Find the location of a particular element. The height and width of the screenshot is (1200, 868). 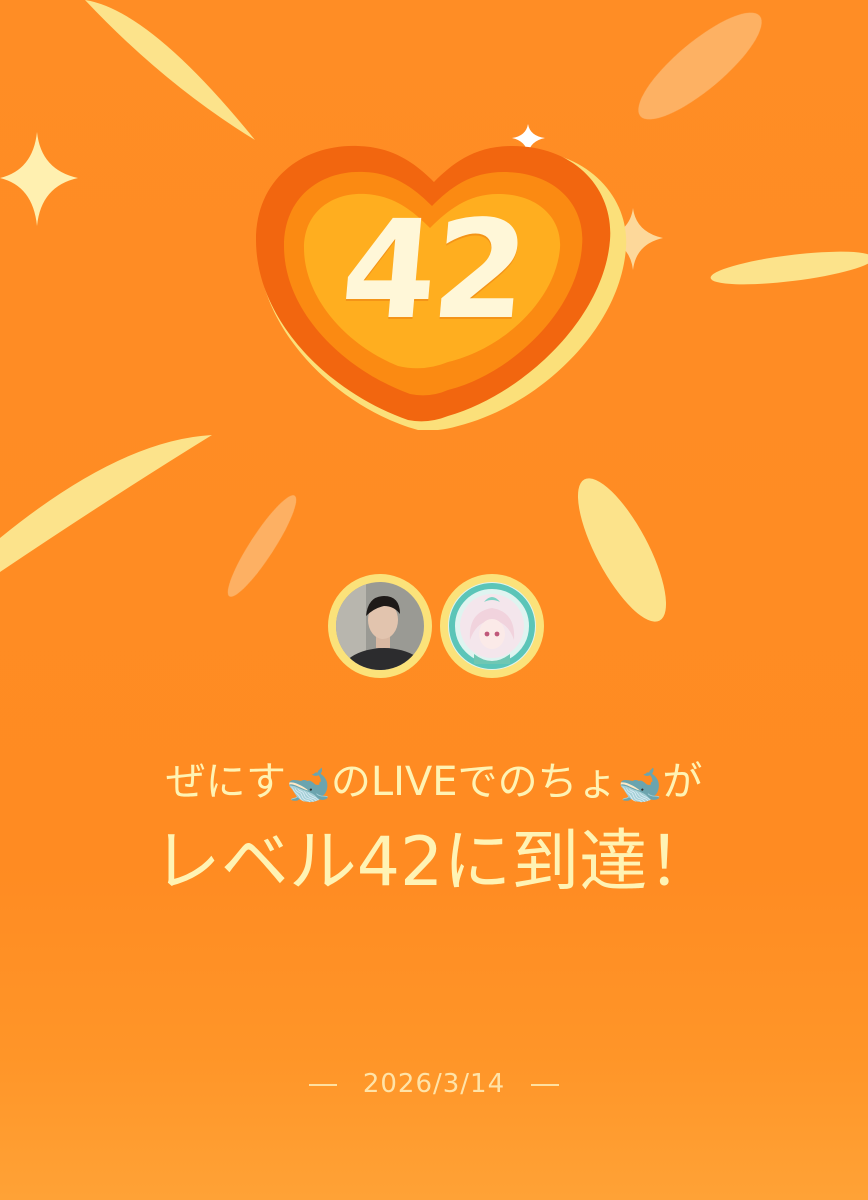

viewer-avatar is located at coordinates (492, 626).